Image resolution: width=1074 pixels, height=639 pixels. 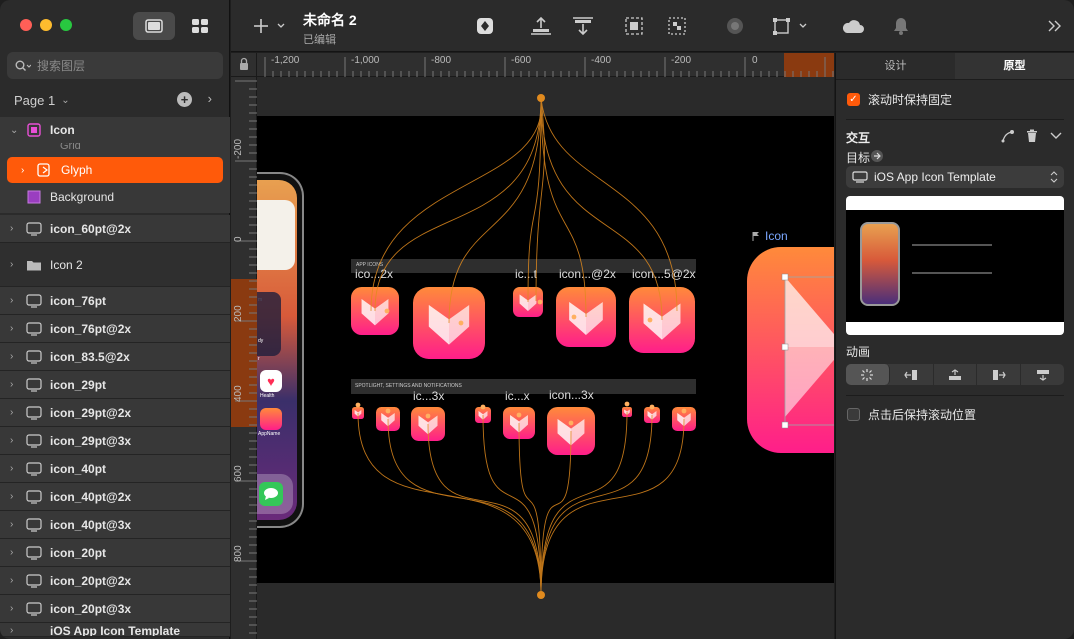 What do you see at coordinates (1055, 26) in the screenshot?
I see `expand-toolbar-button` at bounding box center [1055, 26].